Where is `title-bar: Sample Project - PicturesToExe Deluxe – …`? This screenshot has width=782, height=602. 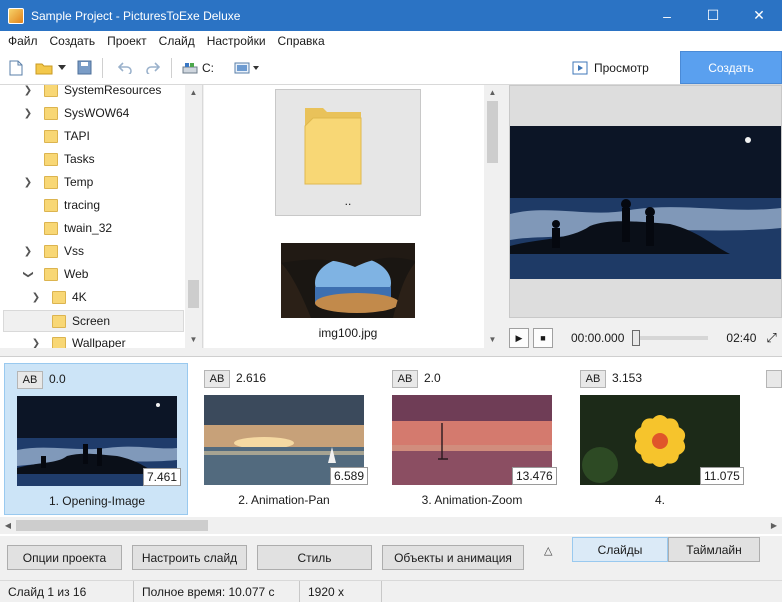
title-bar: Sample Project - PicturesToExe Deluxe – … is located at coordinates (391, 15).